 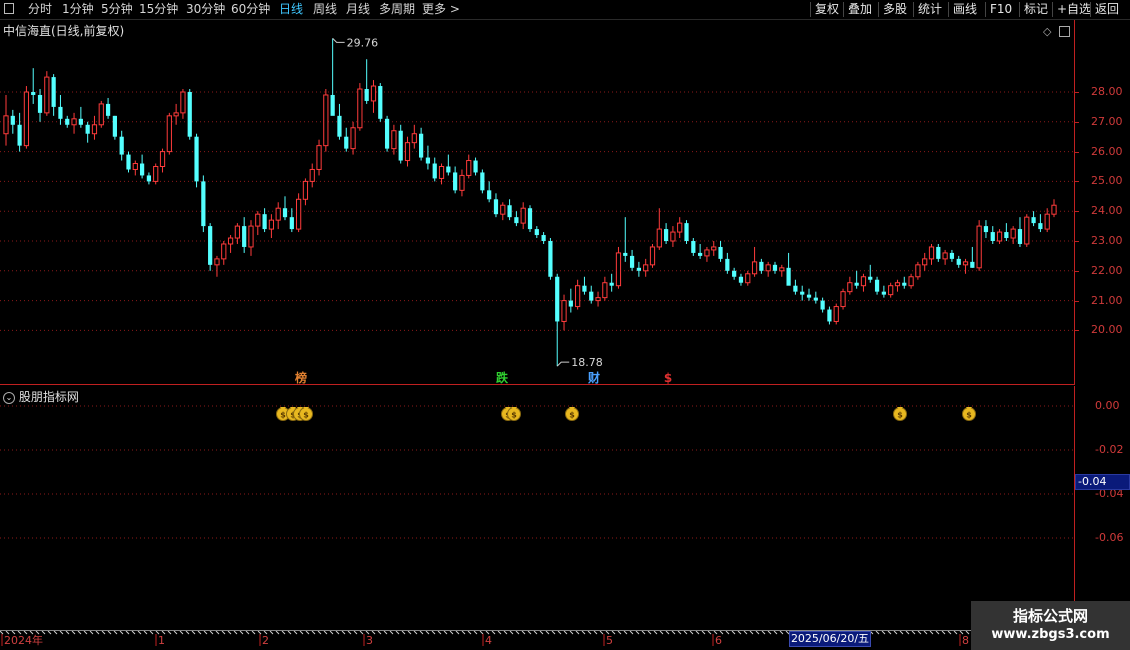 What do you see at coordinates (1107, 9) in the screenshot?
I see `toolbar-button-8: 返回` at bounding box center [1107, 9].